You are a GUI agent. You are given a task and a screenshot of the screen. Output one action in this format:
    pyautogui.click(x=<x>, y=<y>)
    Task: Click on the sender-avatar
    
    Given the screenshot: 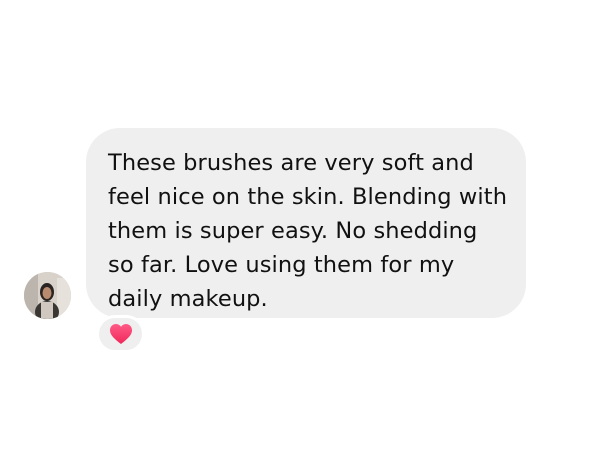 What is the action you would take?
    pyautogui.click(x=47, y=295)
    